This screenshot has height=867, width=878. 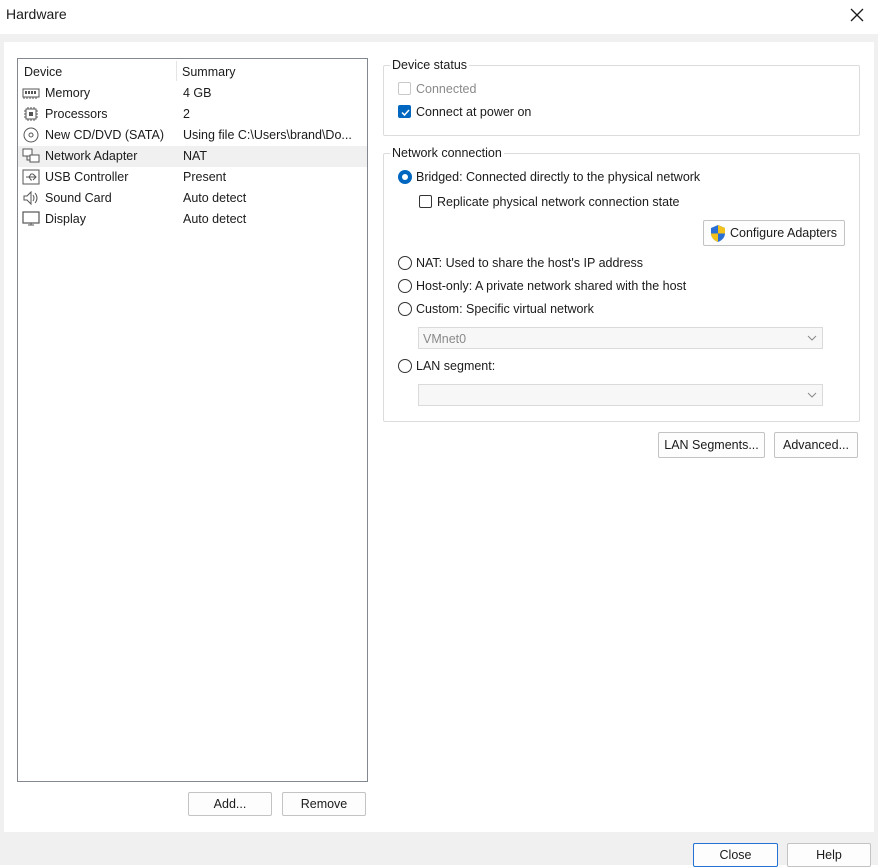 I want to click on memory-icon, so click(x=31, y=93).